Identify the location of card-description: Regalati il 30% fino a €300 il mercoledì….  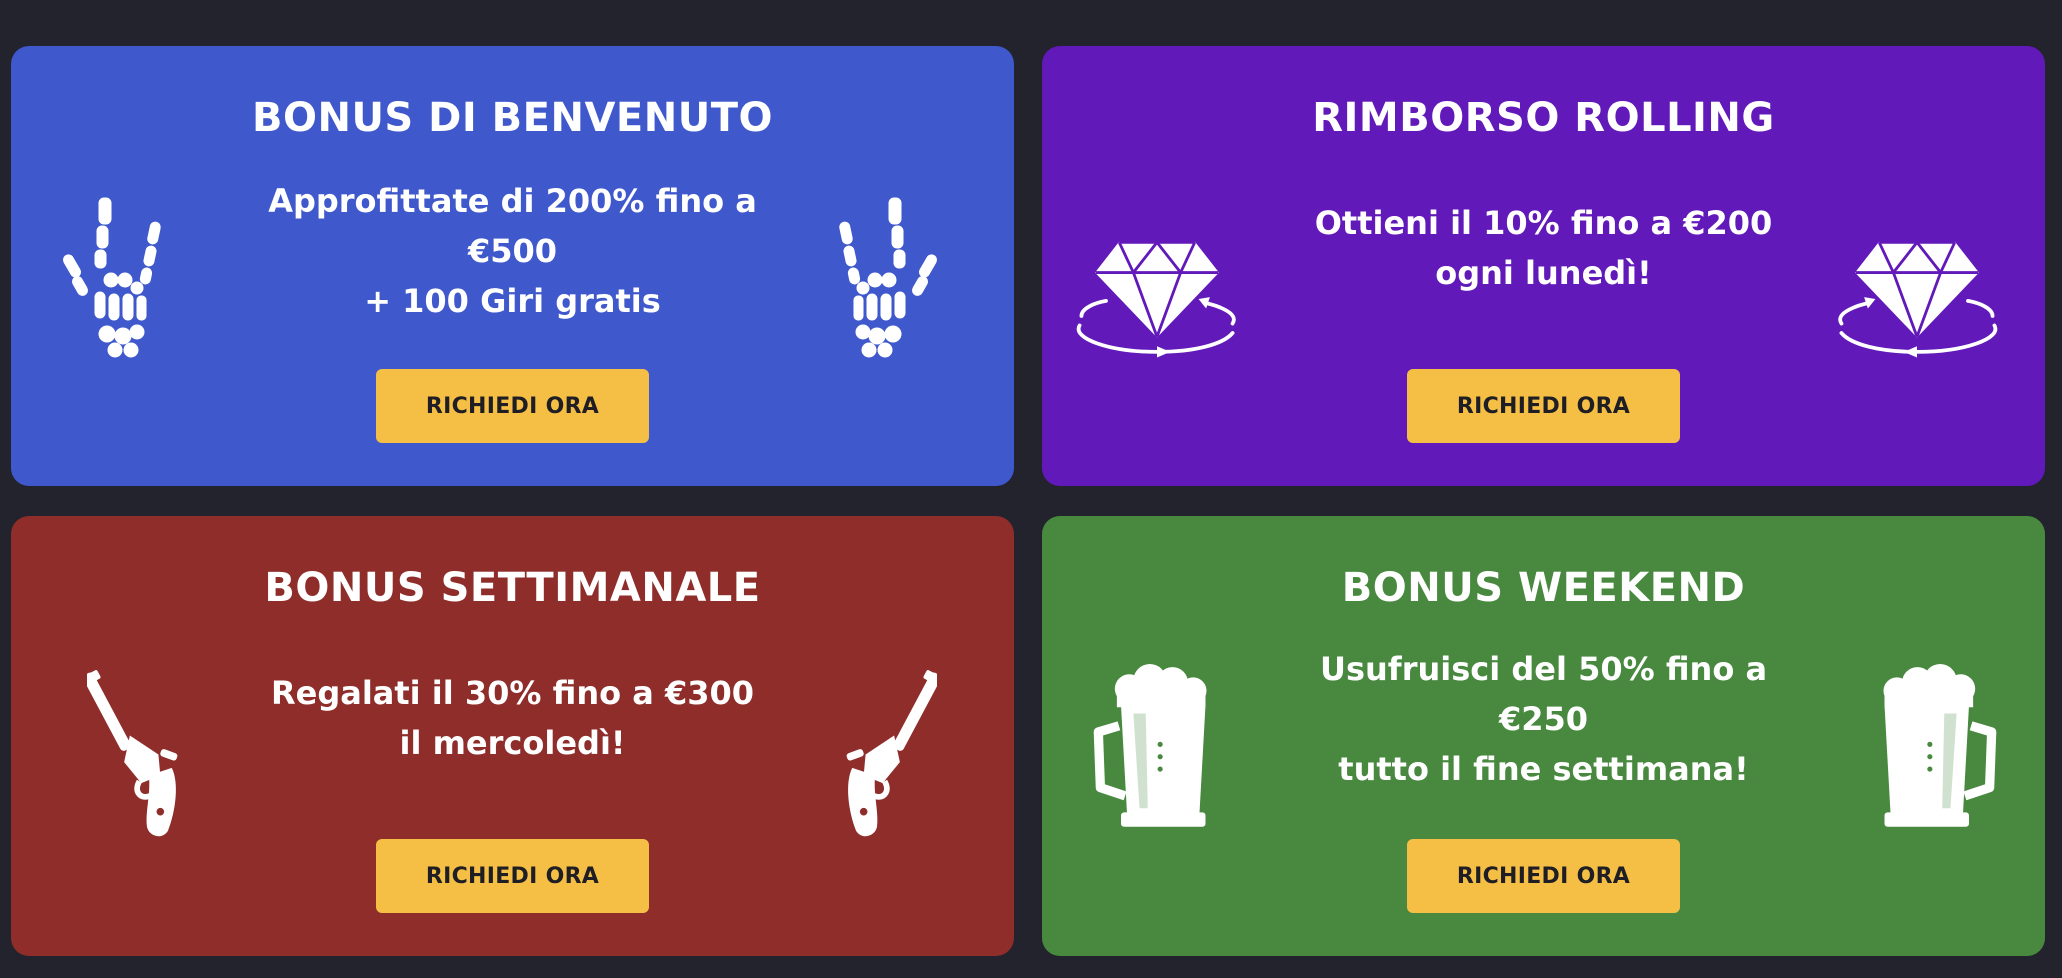
(512, 718).